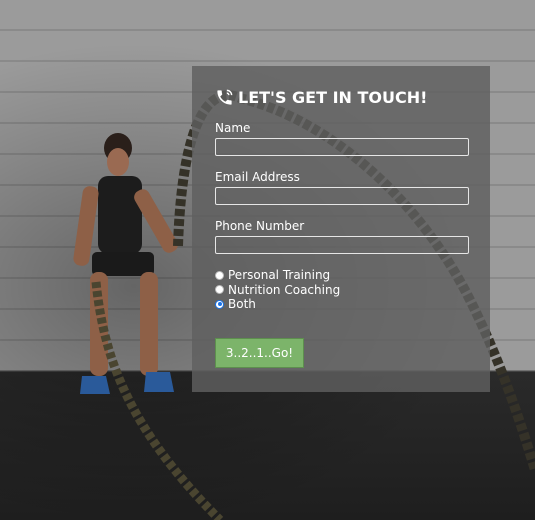  What do you see at coordinates (342, 245) in the screenshot?
I see `phone-field` at bounding box center [342, 245].